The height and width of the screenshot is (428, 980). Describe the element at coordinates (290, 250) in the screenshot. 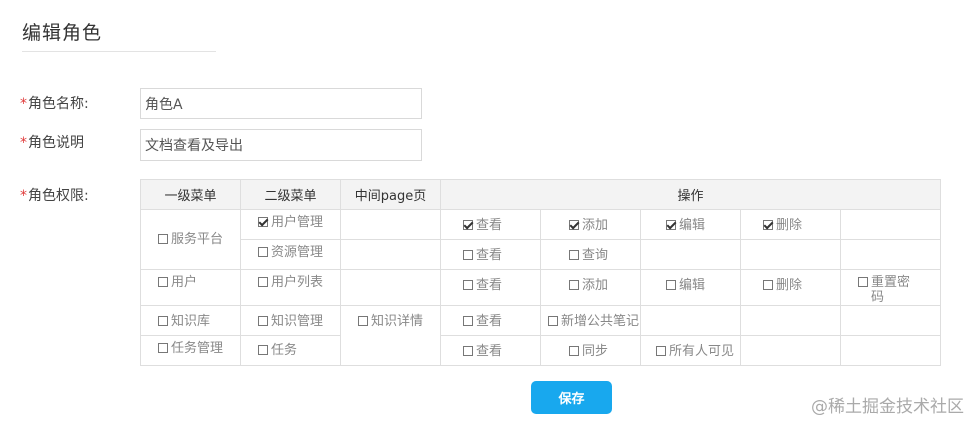

I see `level2-checkbox: 资源管理` at that location.